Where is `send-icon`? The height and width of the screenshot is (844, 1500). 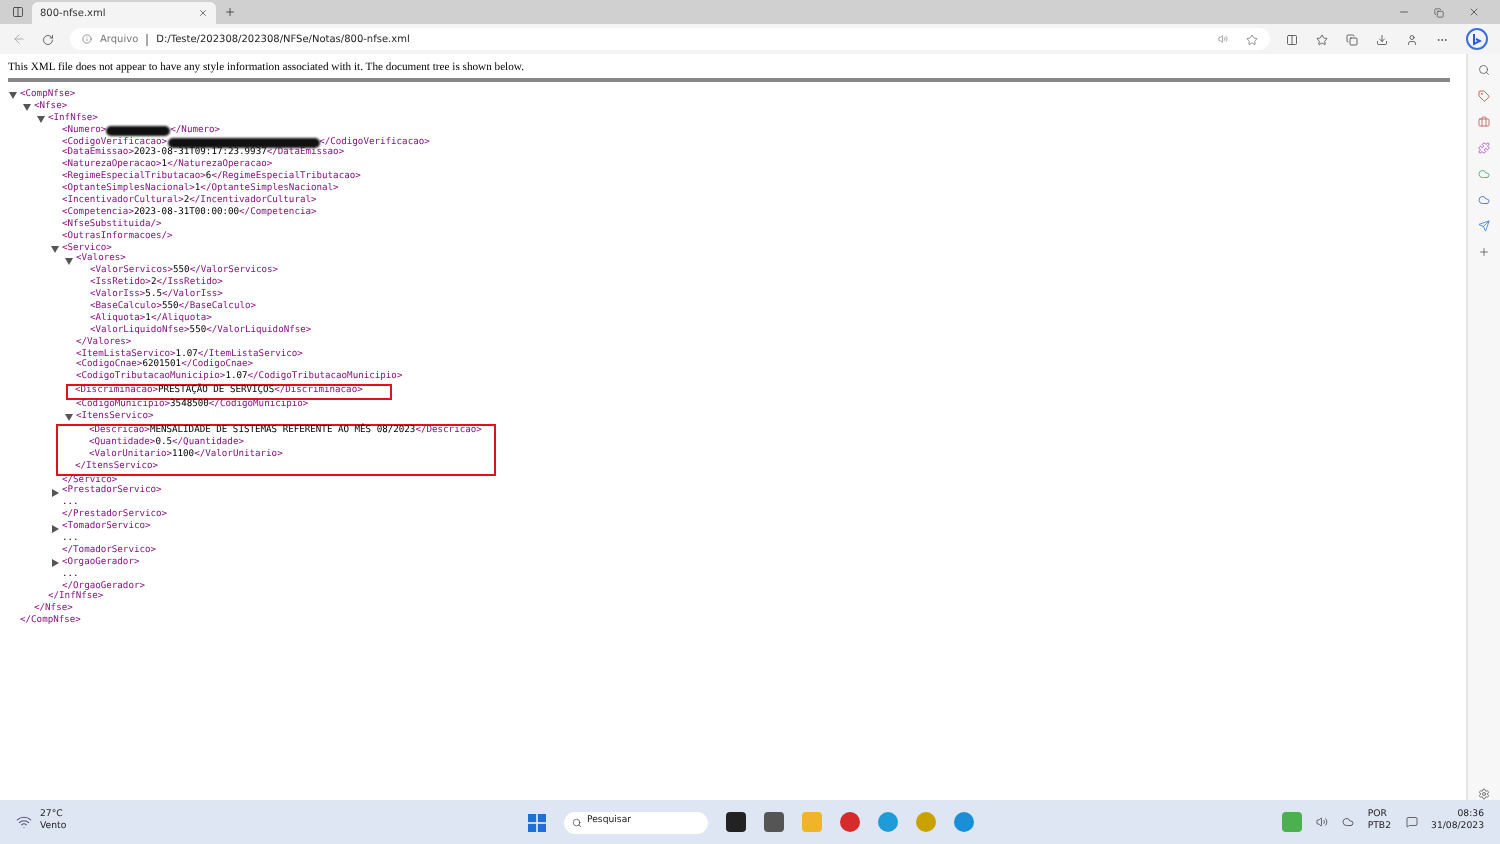
send-icon is located at coordinates (1484, 226).